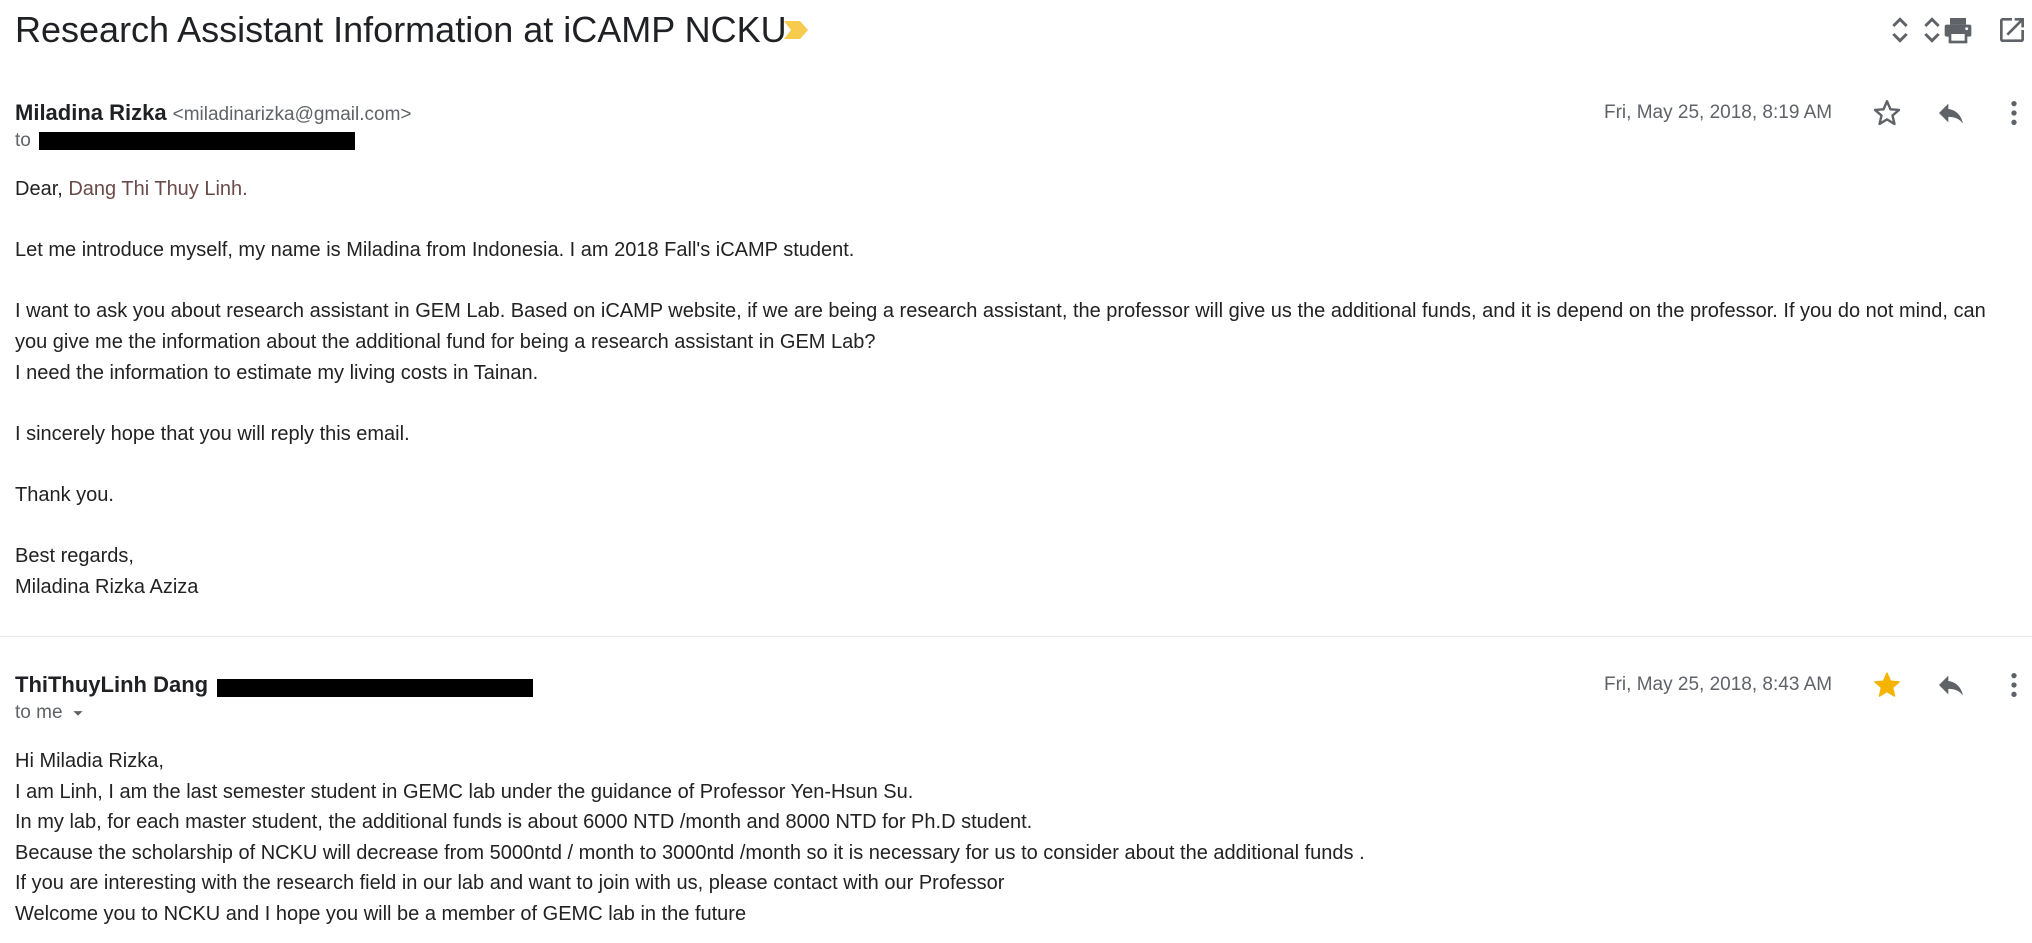  I want to click on sender-email: <miladinarizka@gmail.com>, so click(292, 114).